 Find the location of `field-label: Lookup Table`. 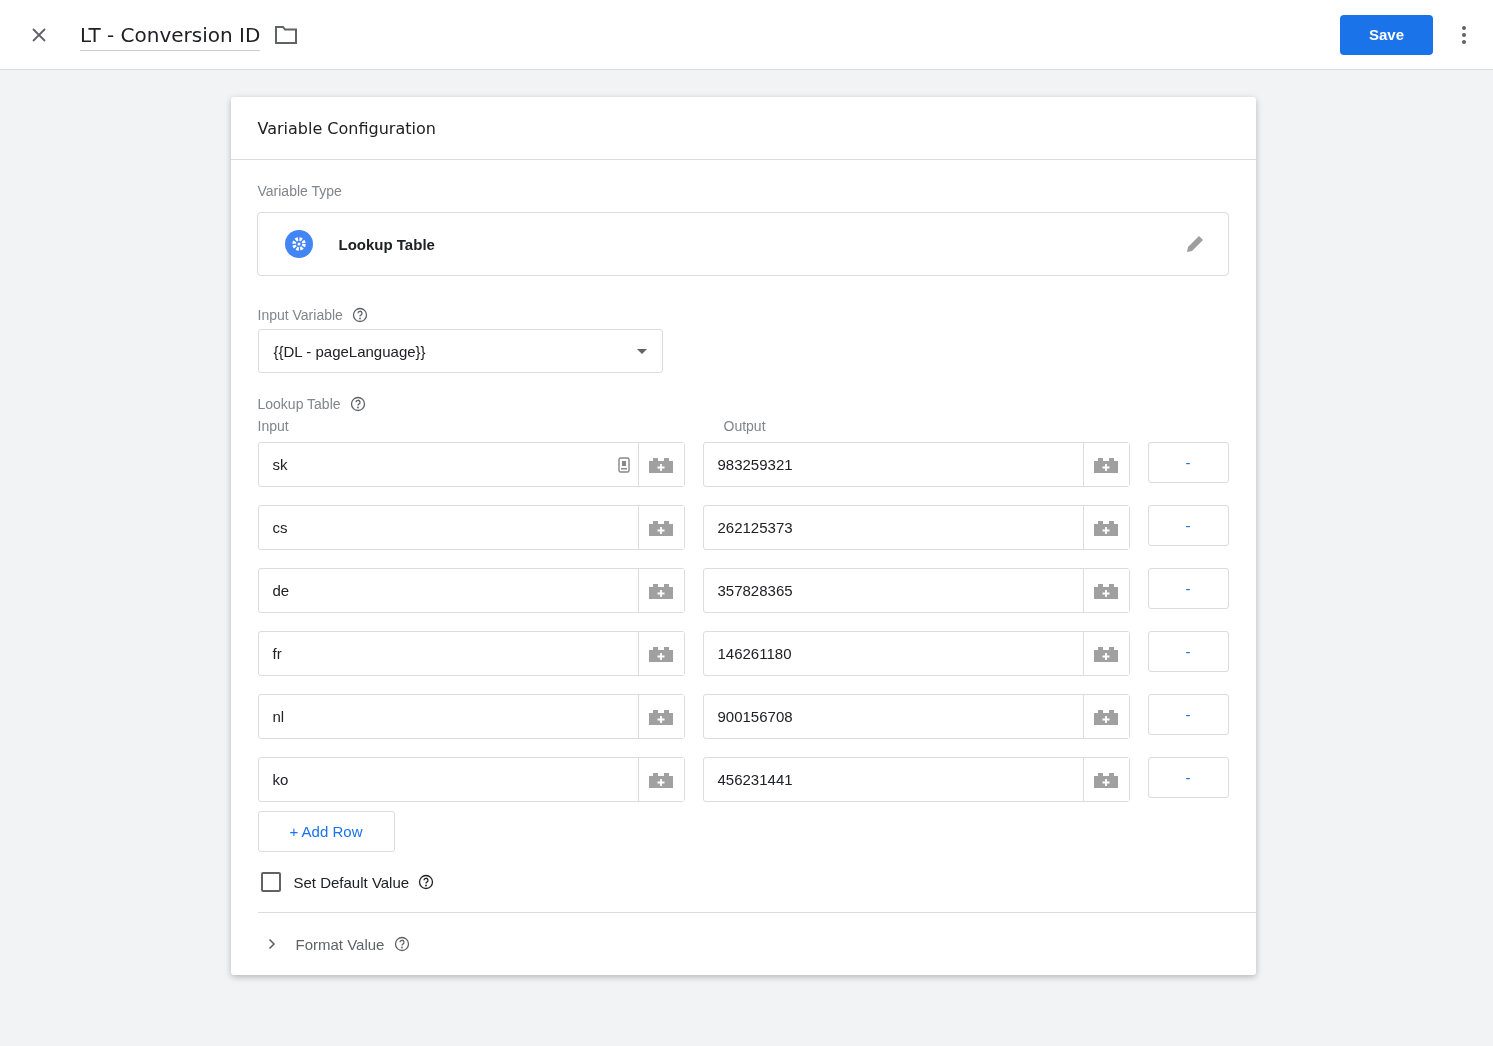

field-label: Lookup Table is located at coordinates (299, 404).